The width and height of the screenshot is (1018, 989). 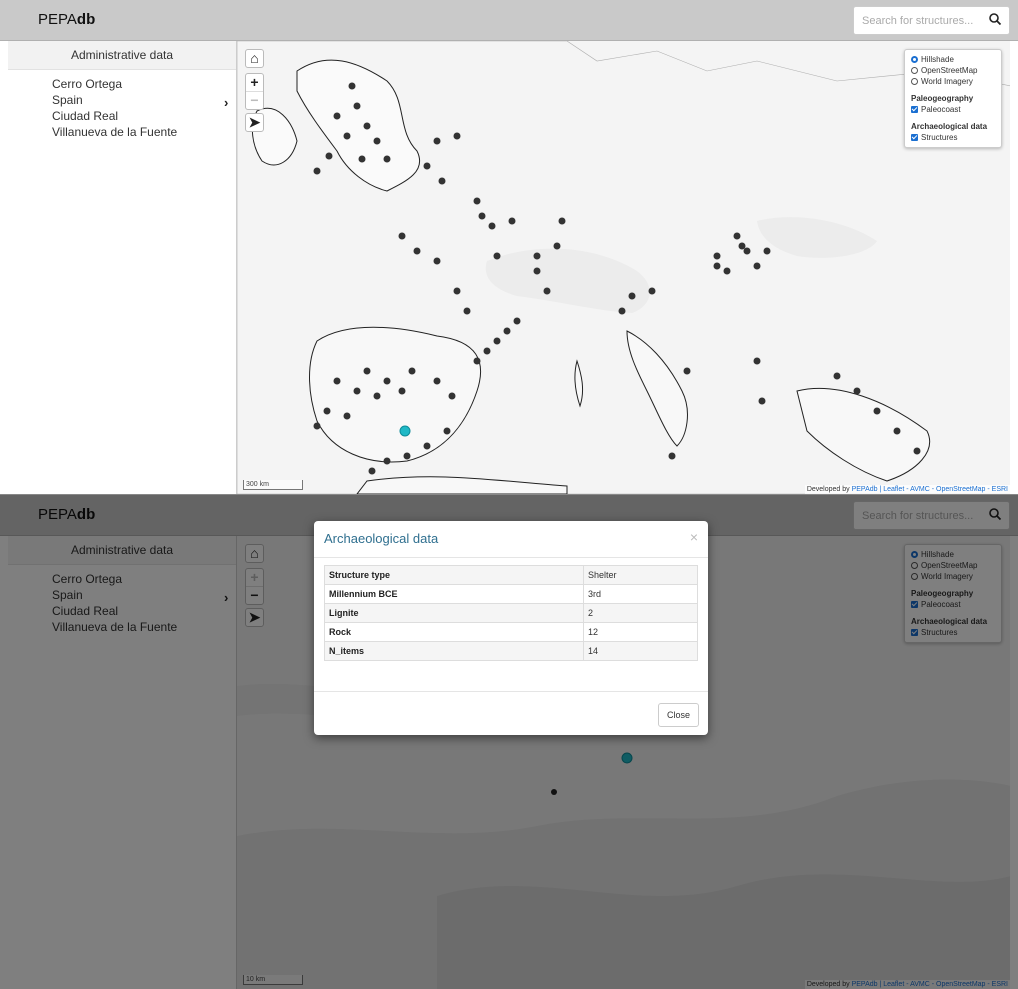 What do you see at coordinates (115, 132) in the screenshot?
I see `admin-municipality: Villanueva de la Fuente` at bounding box center [115, 132].